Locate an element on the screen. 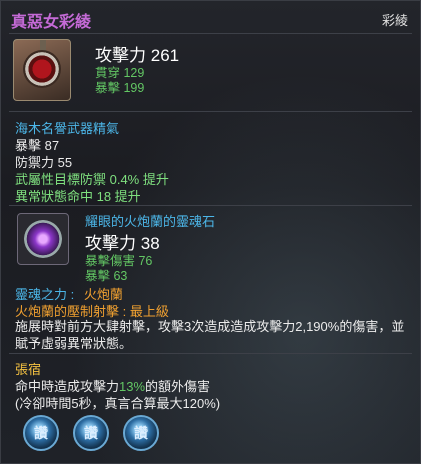 The image size is (421, 464). set-line-percent: 13% is located at coordinates (132, 386).